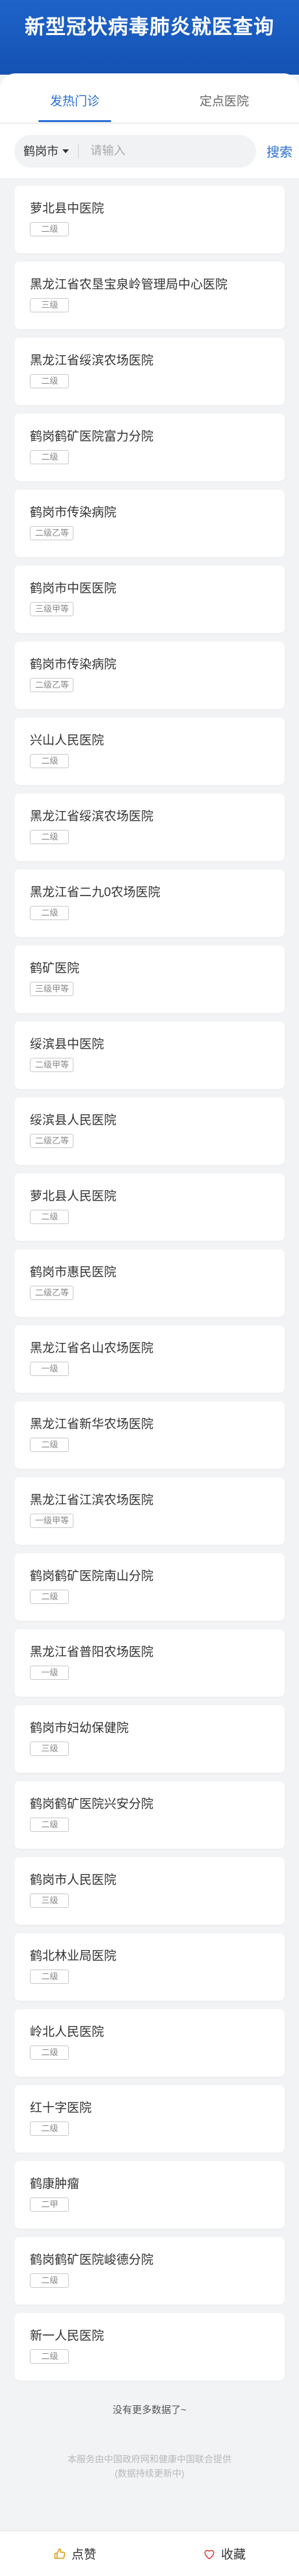  Describe the element at coordinates (149, 1359) in the screenshot. I see `hospital-card: 黑龙江省名山农场医院 一级` at that location.